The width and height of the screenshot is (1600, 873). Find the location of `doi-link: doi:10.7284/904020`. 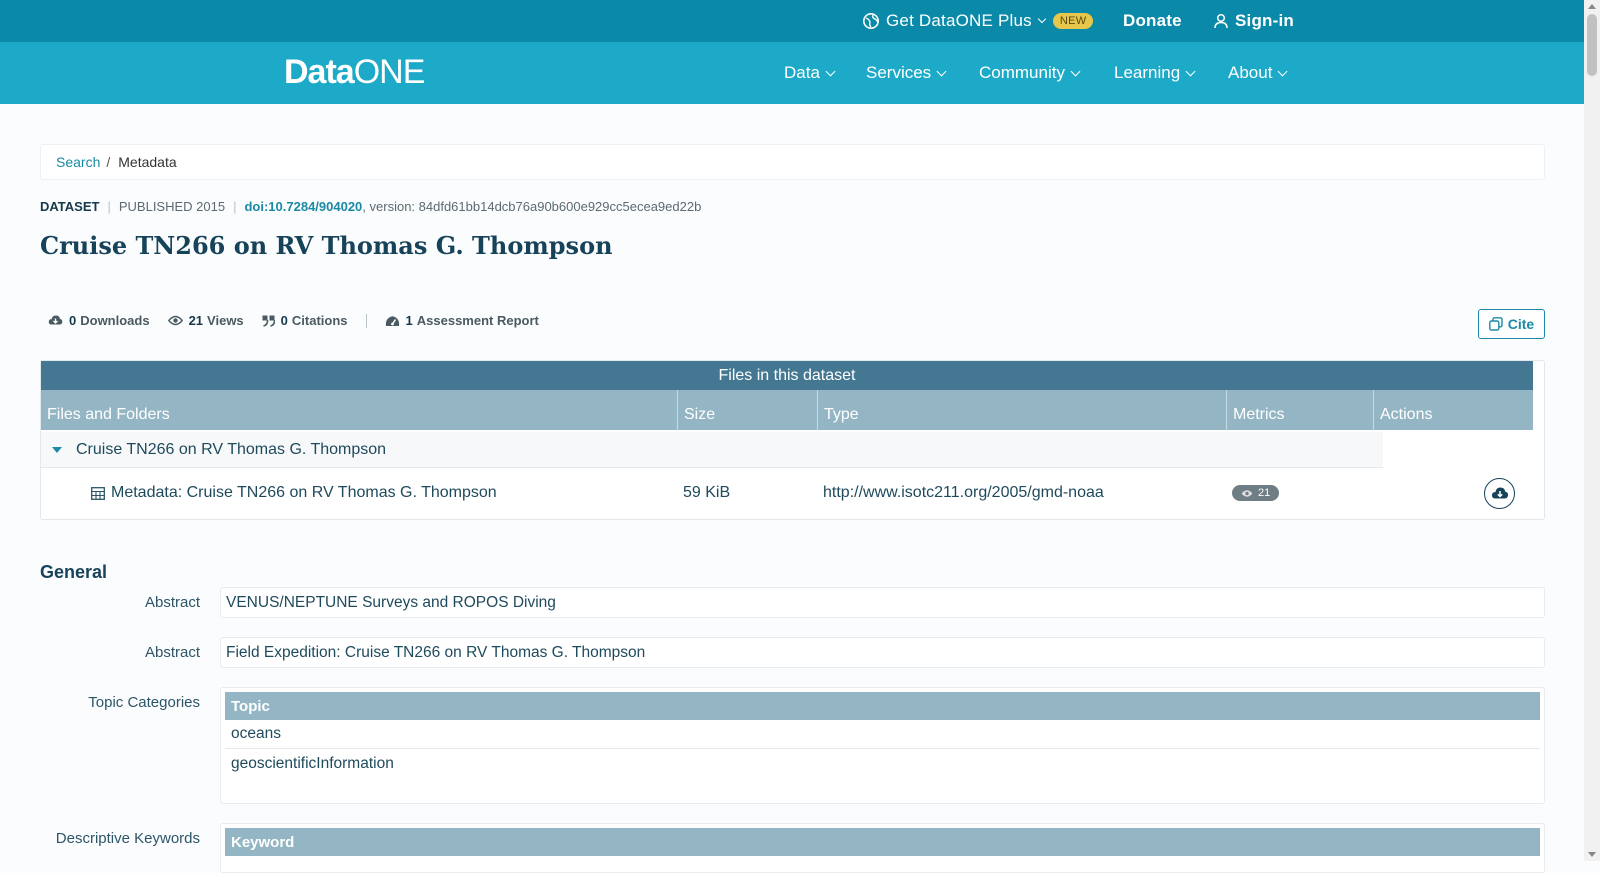

doi-link: doi:10.7284/904020 is located at coordinates (303, 206).